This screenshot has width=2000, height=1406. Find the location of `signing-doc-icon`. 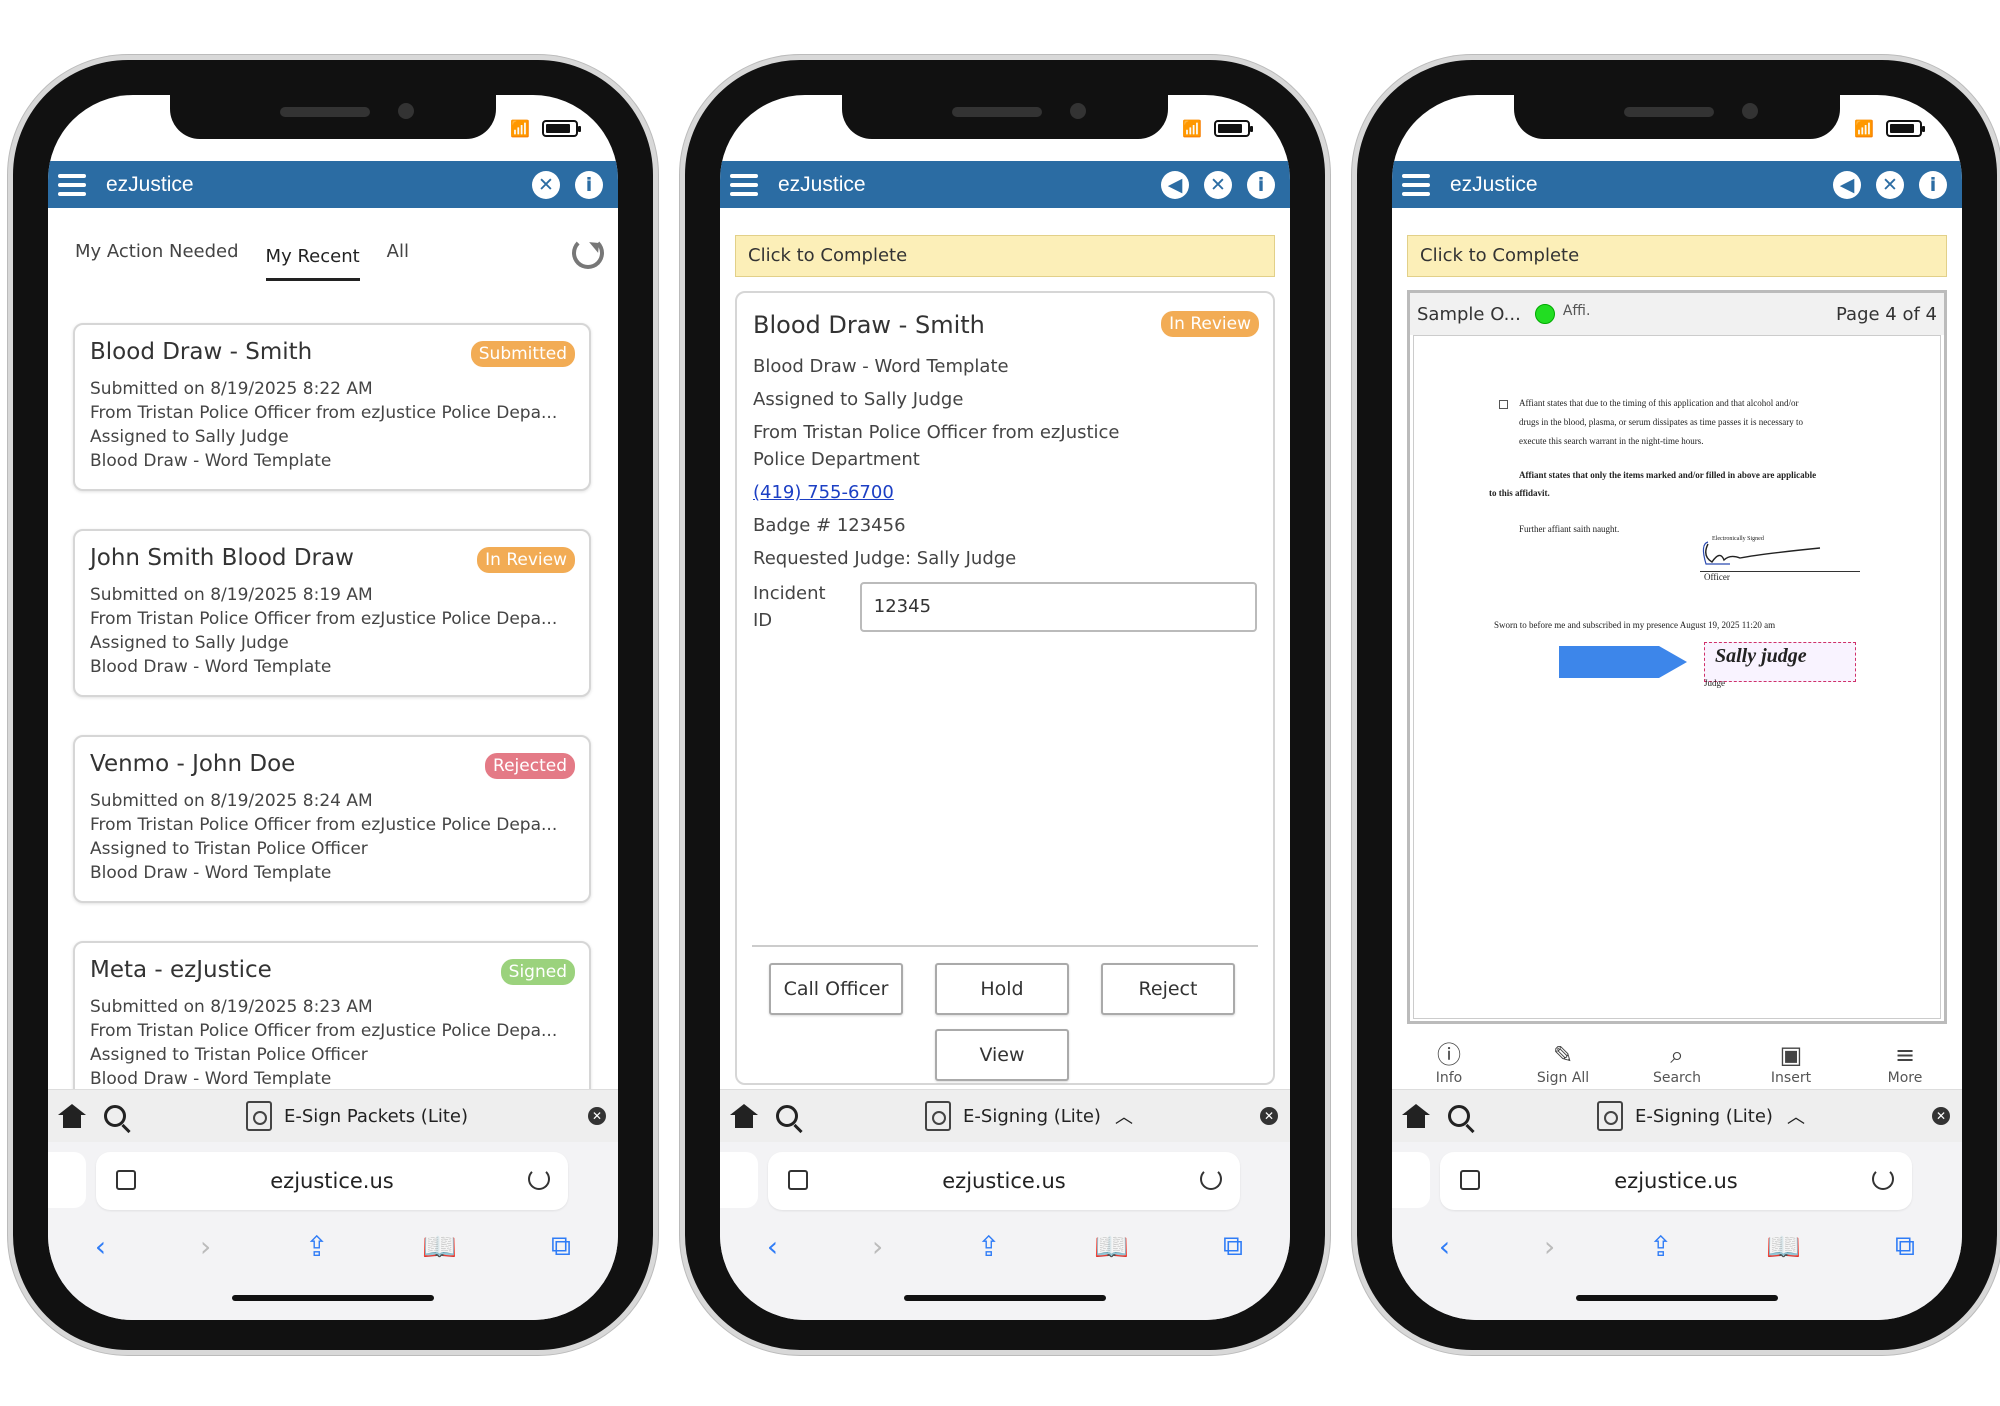

signing-doc-icon is located at coordinates (1610, 1116).